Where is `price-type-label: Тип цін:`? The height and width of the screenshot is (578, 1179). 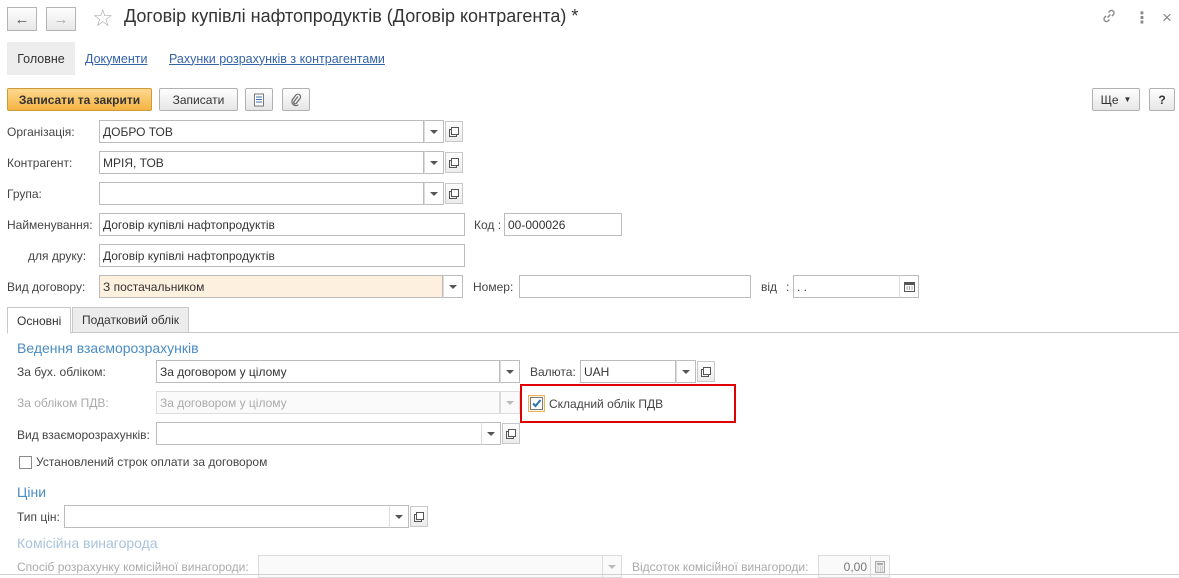 price-type-label: Тип цін: is located at coordinates (38, 517).